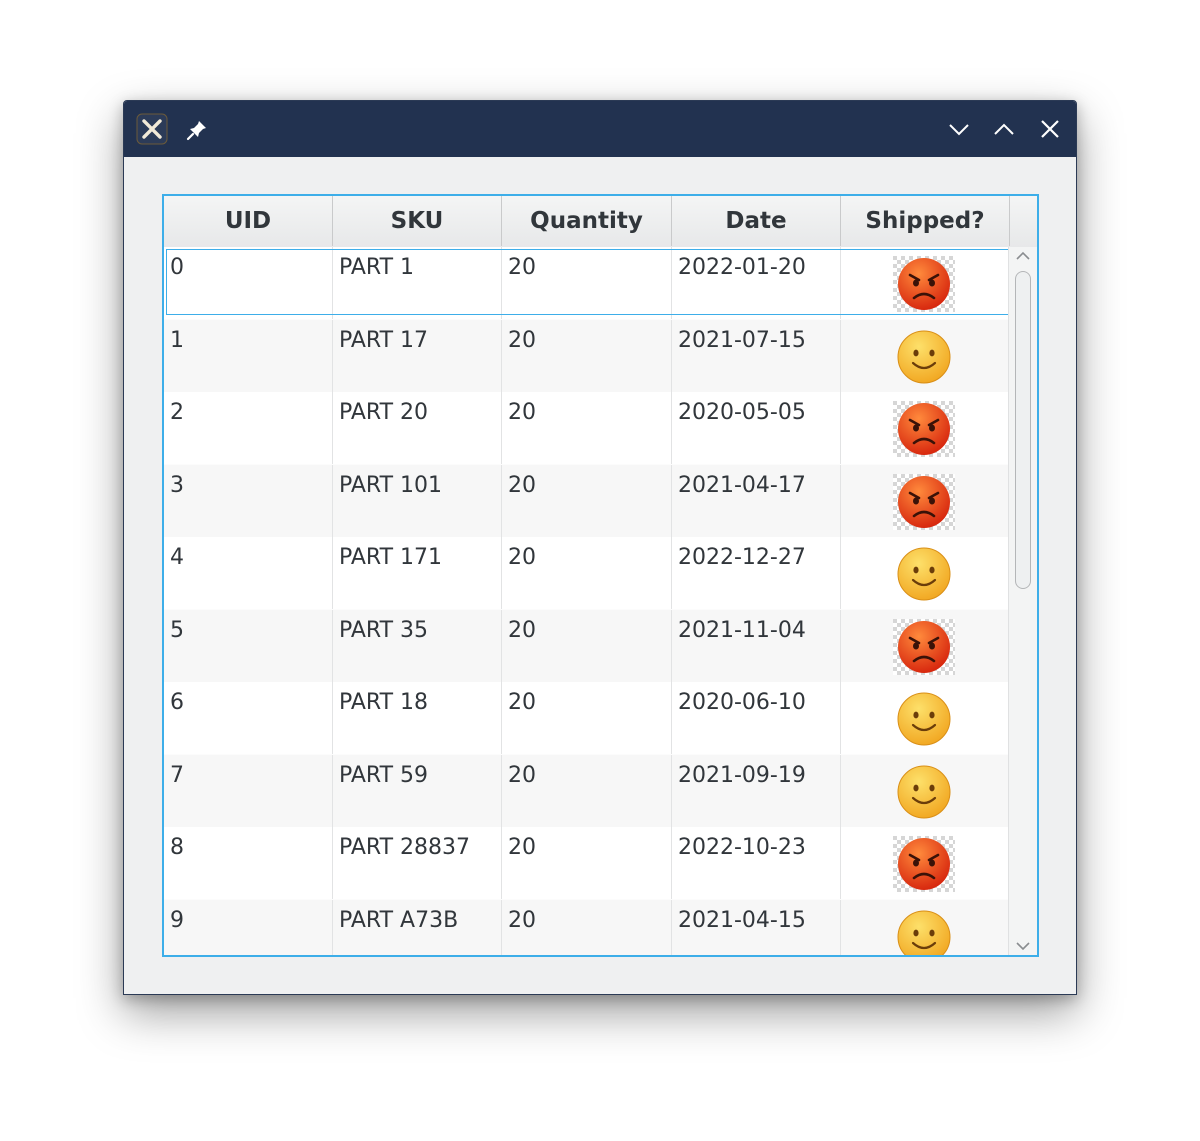 This screenshot has width=1200, height=1141. I want to click on date-cell: 2022-01-20, so click(756, 283).